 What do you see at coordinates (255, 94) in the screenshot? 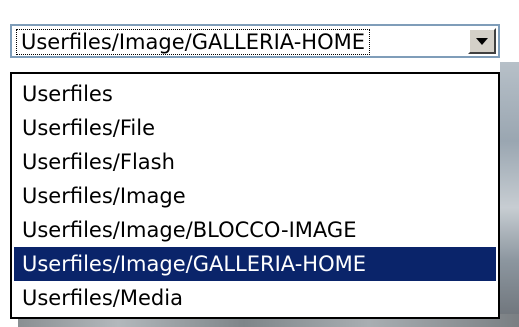
I see `dropdown-option: Userfiles` at bounding box center [255, 94].